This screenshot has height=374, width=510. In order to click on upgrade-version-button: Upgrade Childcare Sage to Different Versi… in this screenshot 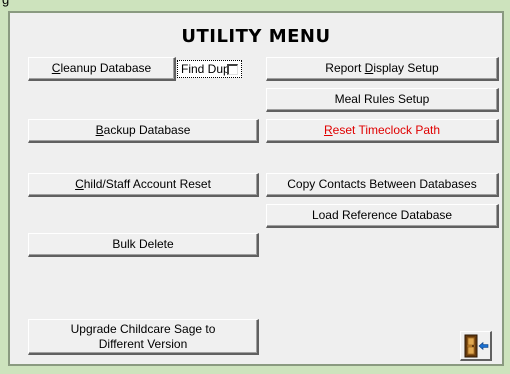, I will do `click(143, 337)`.